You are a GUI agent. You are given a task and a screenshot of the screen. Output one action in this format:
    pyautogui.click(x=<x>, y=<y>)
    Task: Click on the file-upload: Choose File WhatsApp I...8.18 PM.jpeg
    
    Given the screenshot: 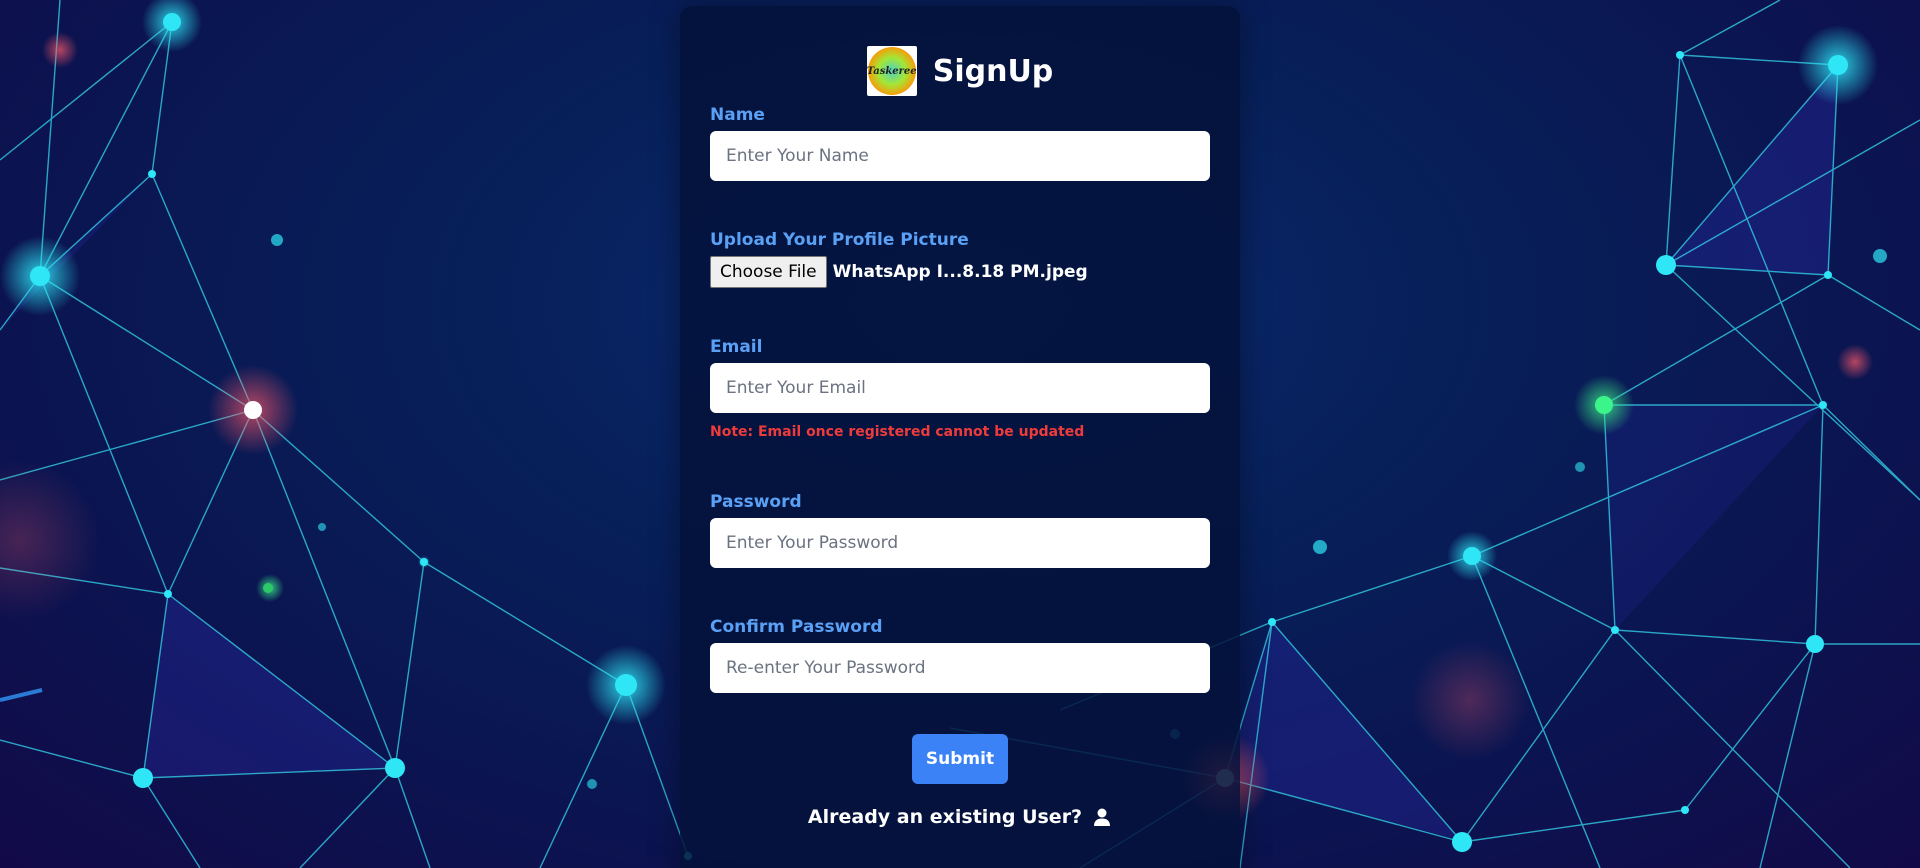 What is the action you would take?
    pyautogui.click(x=899, y=272)
    